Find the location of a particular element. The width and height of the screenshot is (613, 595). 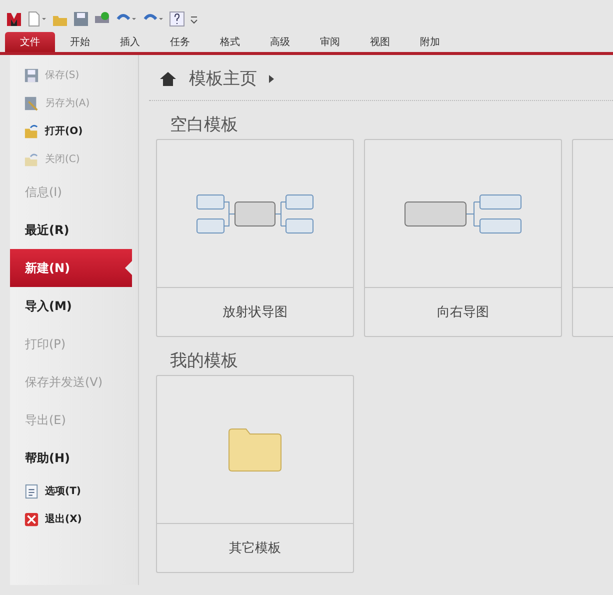

menu-item: 打开(O) is located at coordinates (71, 131).